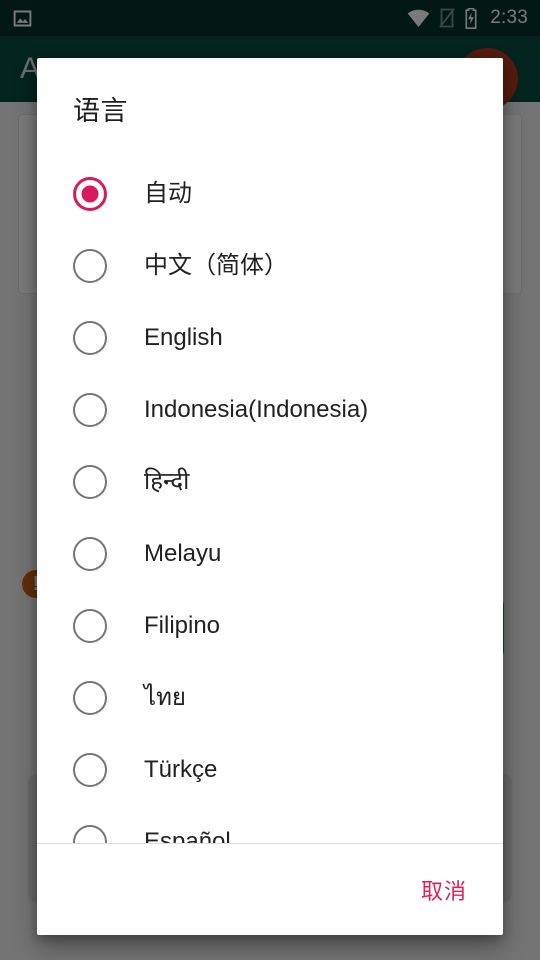 The height and width of the screenshot is (960, 540). Describe the element at coordinates (187, 835) in the screenshot. I see `language-option-label: Español` at that location.